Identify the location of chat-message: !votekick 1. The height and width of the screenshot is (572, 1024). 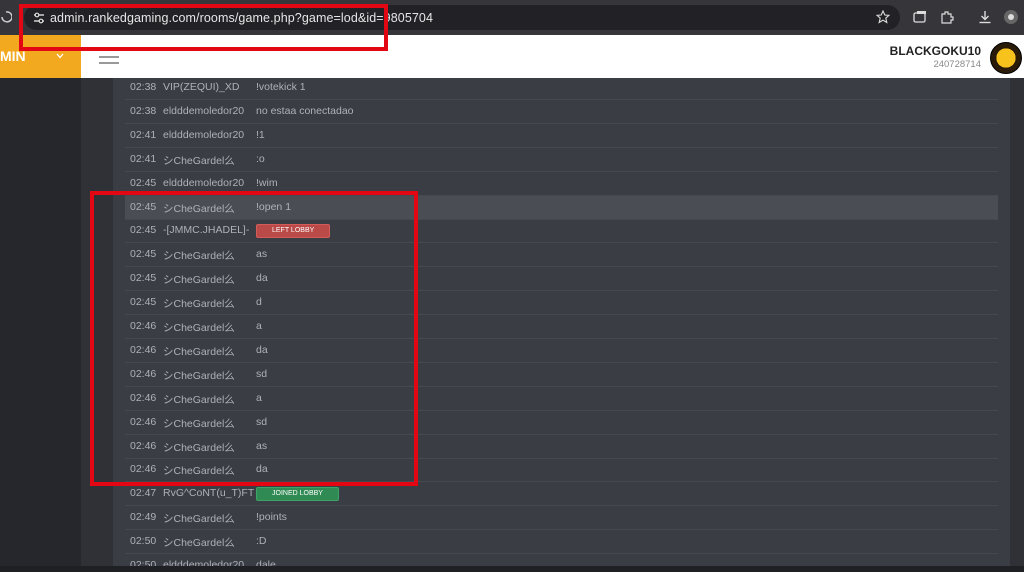
(281, 87).